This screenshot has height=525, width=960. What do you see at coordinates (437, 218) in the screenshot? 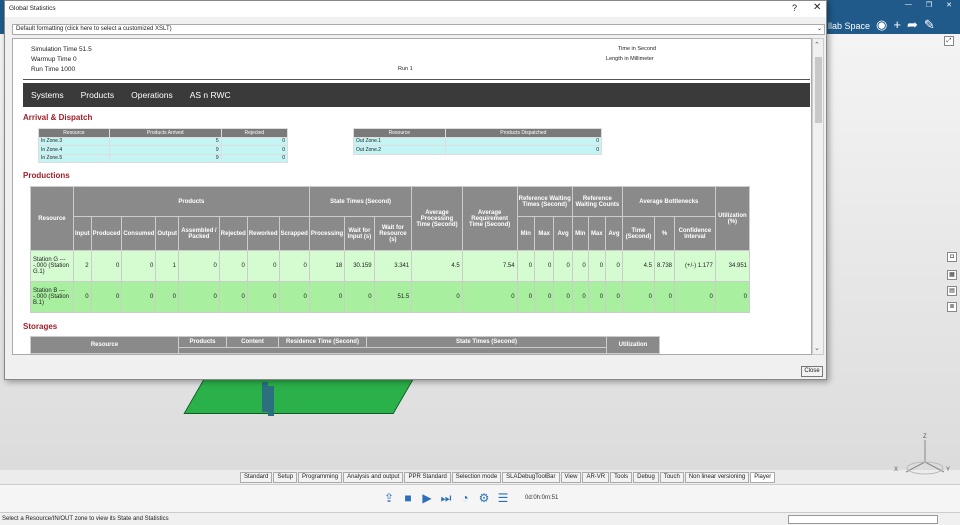
I see `col-avg-processing: Average Processing Time (Second)` at bounding box center [437, 218].